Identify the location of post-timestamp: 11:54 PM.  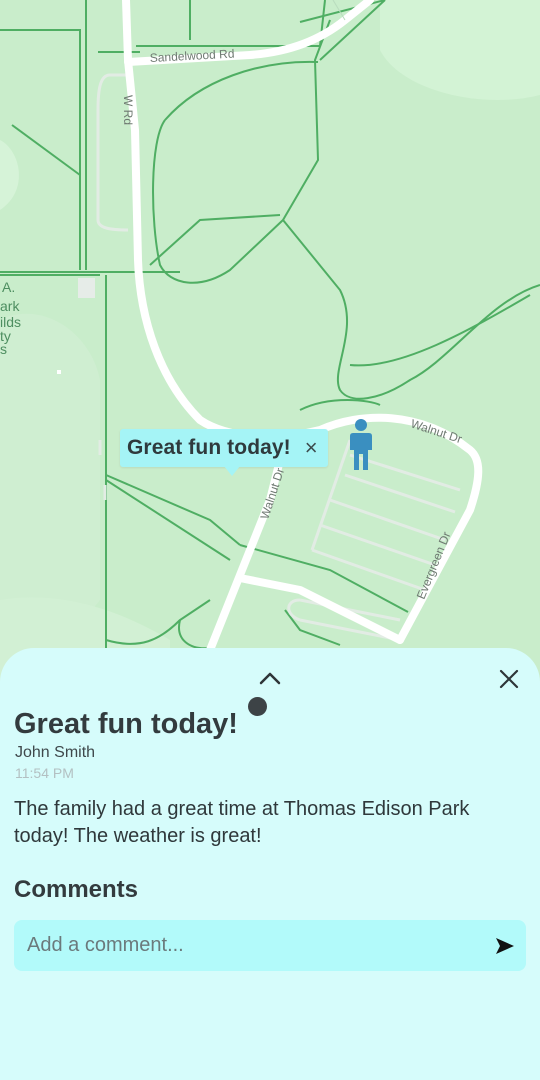
(44, 773).